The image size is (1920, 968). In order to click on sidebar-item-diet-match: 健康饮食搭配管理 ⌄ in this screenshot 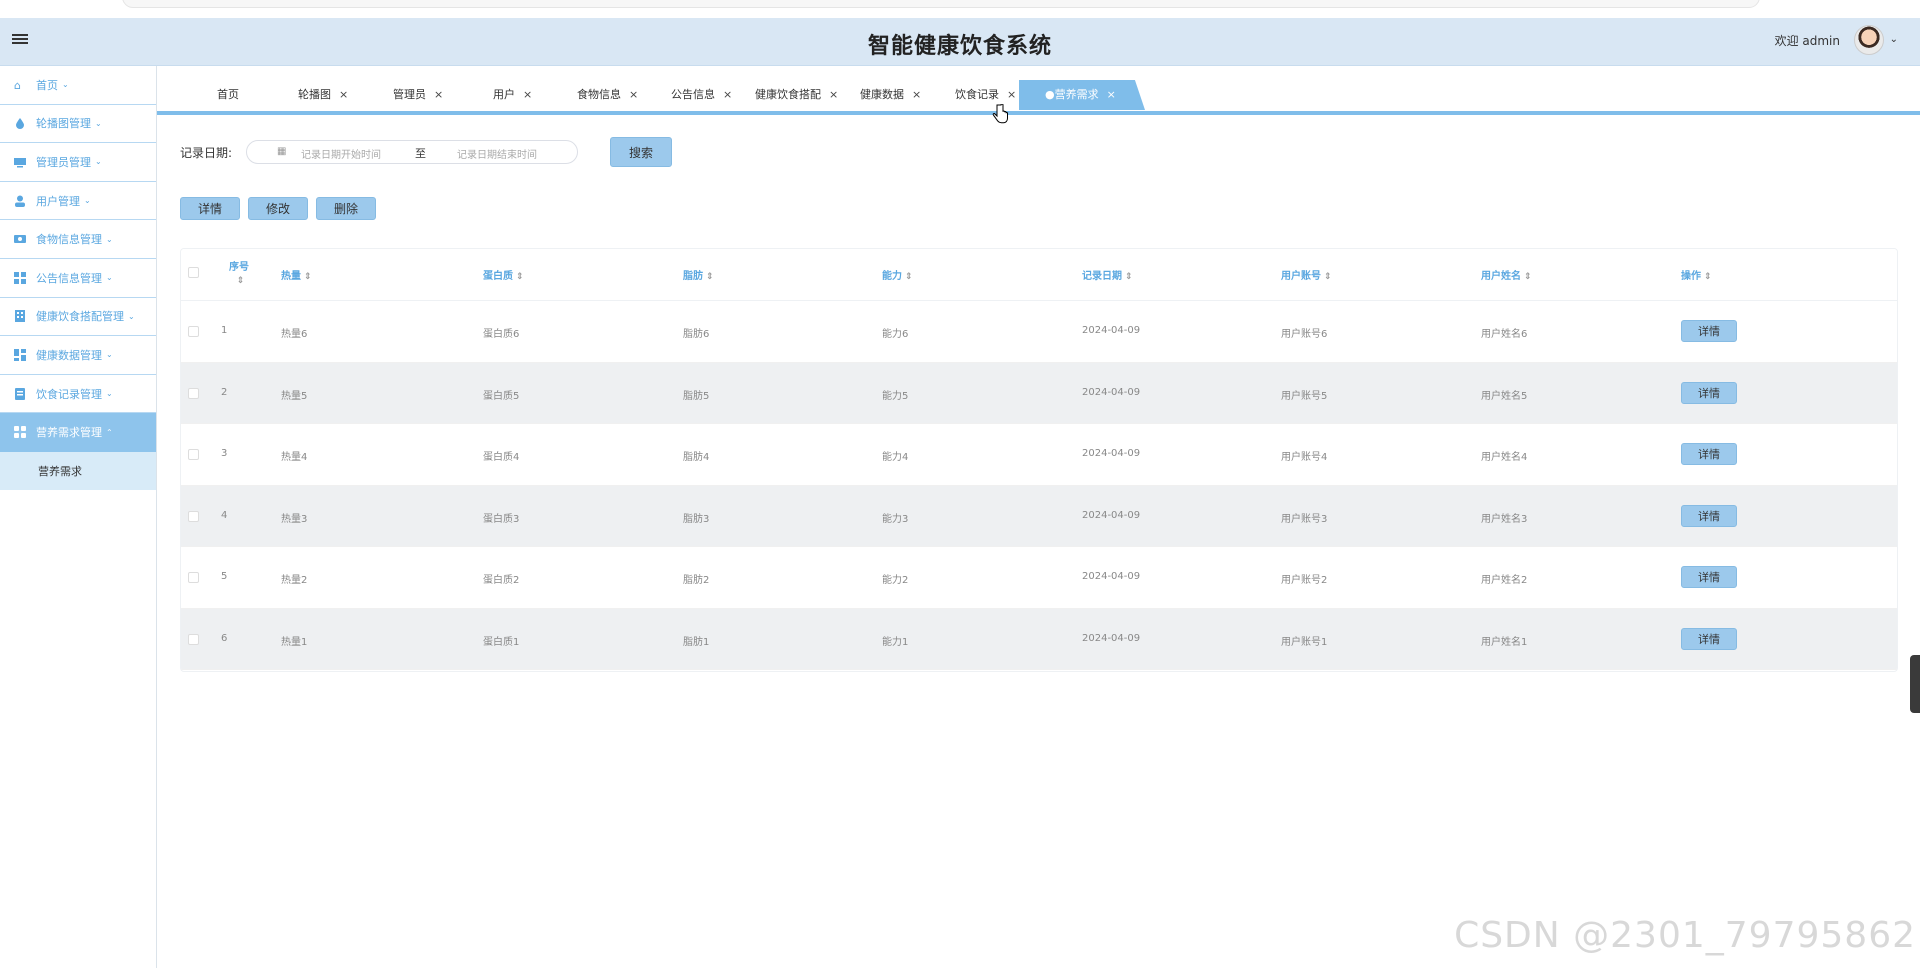, I will do `click(78, 317)`.